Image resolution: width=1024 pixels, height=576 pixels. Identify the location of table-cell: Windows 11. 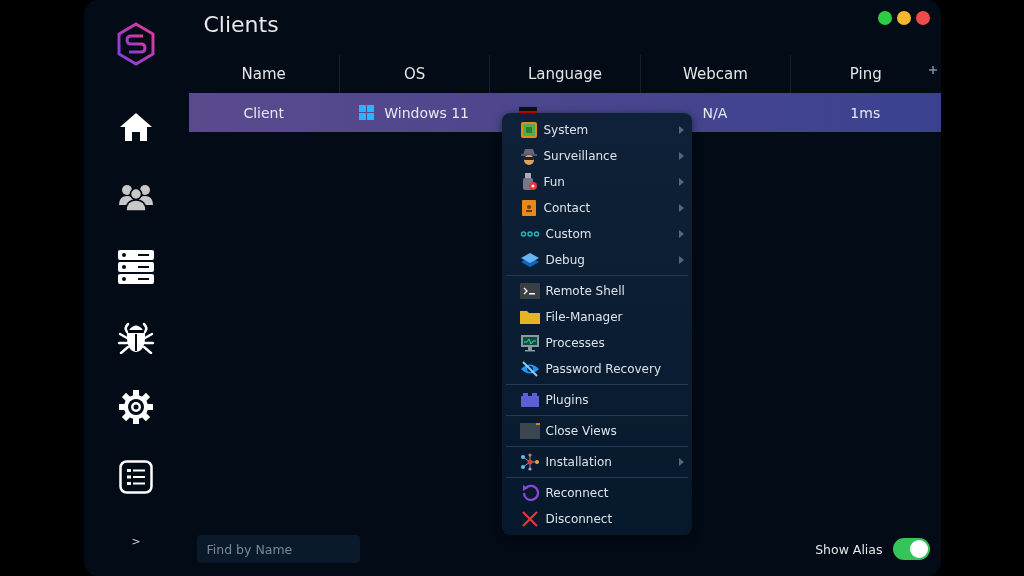
(426, 112).